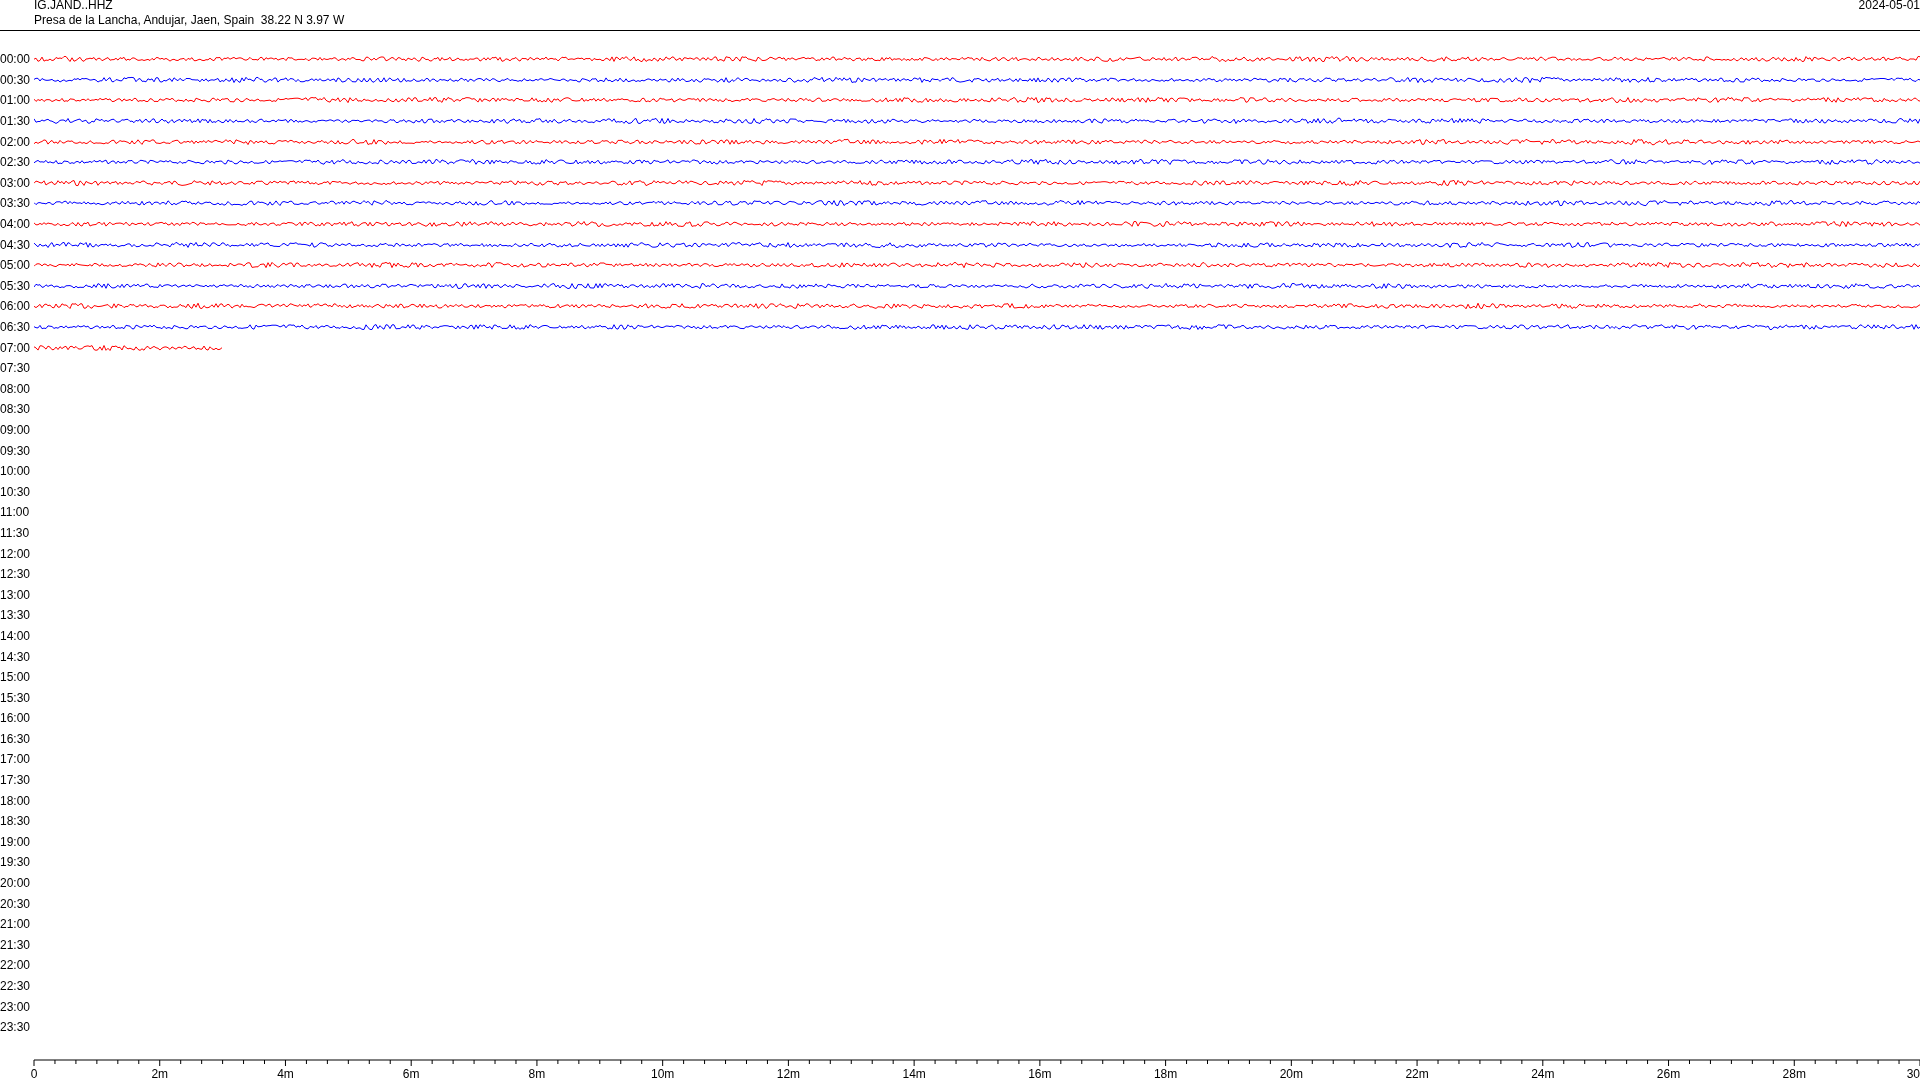 The width and height of the screenshot is (1920, 1080). I want to click on time-label: 09:30, so click(16, 450).